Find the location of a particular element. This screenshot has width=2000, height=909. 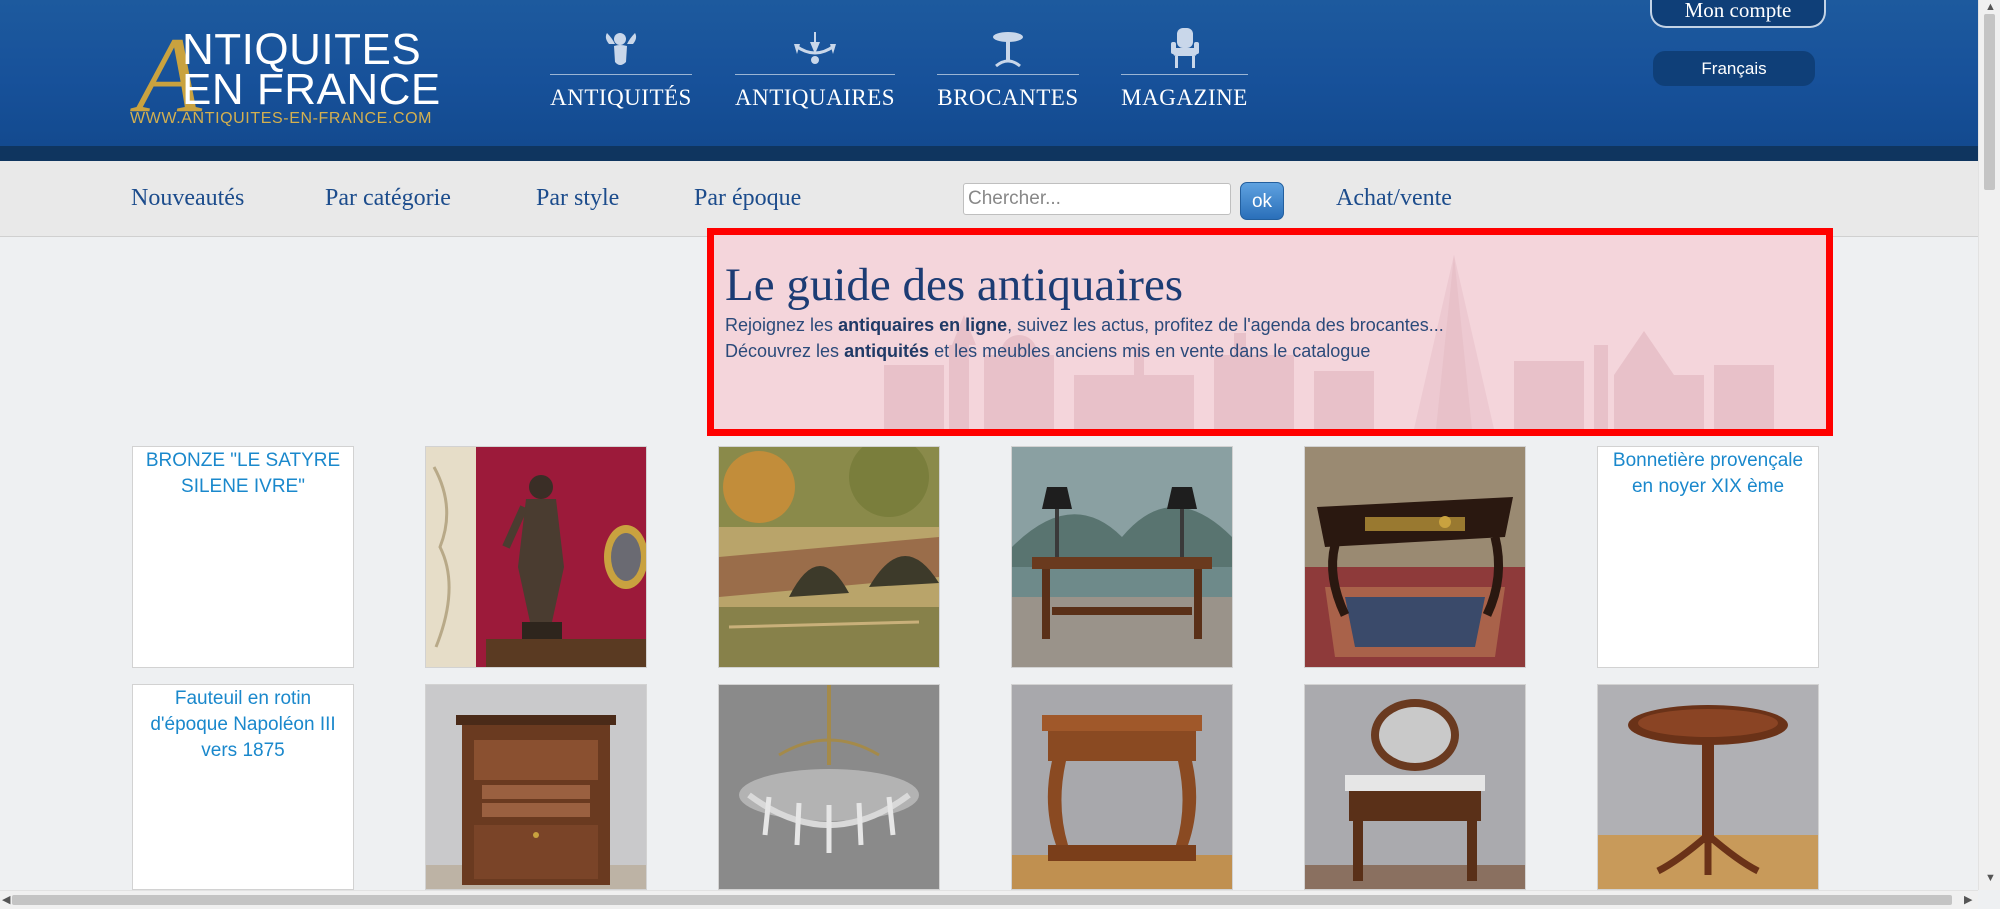

scroll-left-icon: ◀ is located at coordinates (6, 899).